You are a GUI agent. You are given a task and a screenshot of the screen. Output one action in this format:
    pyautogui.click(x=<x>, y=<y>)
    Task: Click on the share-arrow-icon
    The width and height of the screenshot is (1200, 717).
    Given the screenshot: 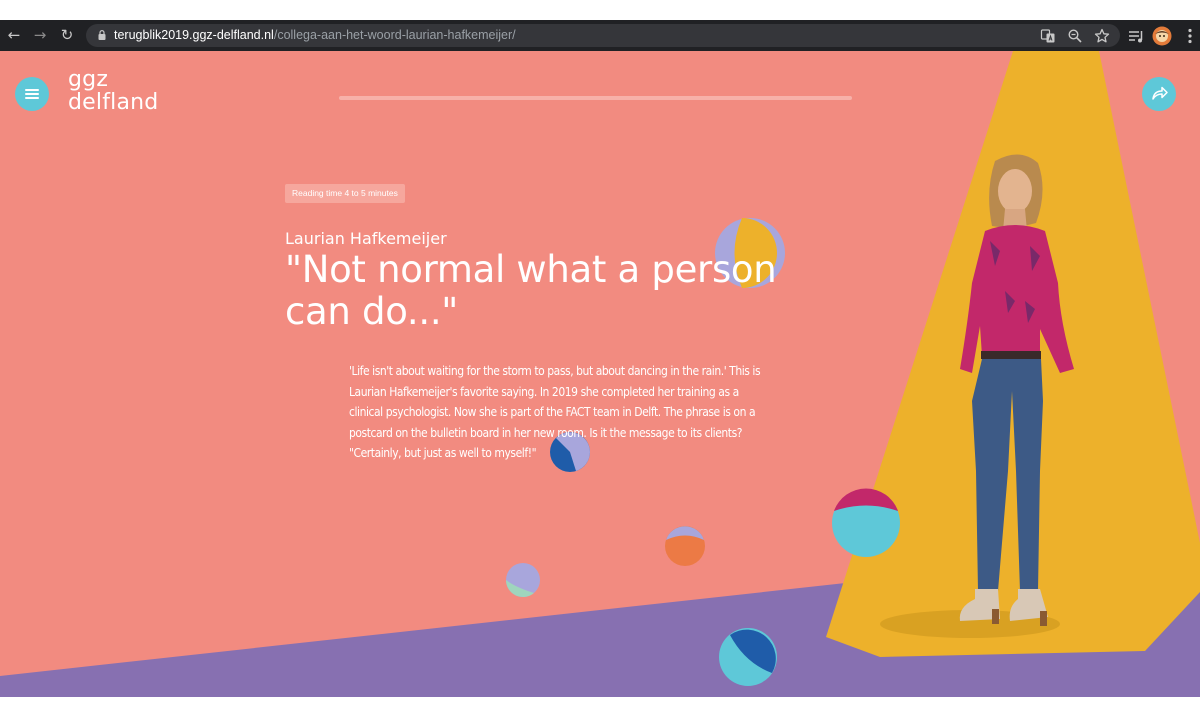 What is the action you would take?
    pyautogui.click(x=1160, y=93)
    